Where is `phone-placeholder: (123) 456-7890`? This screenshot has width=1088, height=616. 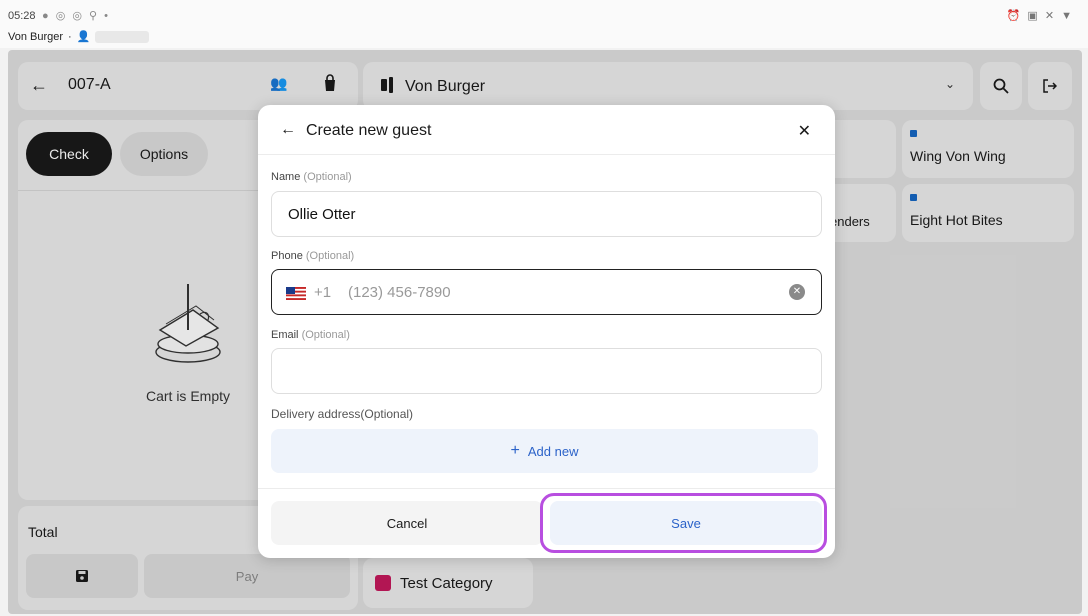 phone-placeholder: (123) 456-7890 is located at coordinates (399, 292).